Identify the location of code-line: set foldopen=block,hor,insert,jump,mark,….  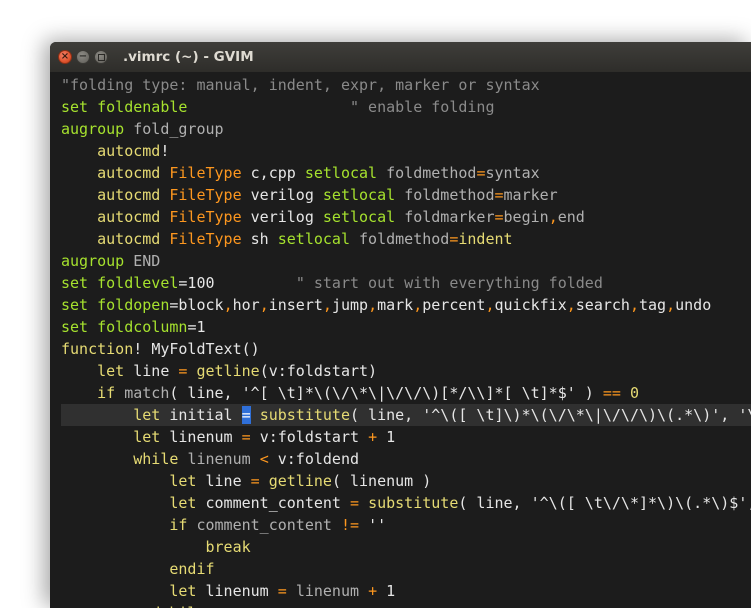
(386, 305).